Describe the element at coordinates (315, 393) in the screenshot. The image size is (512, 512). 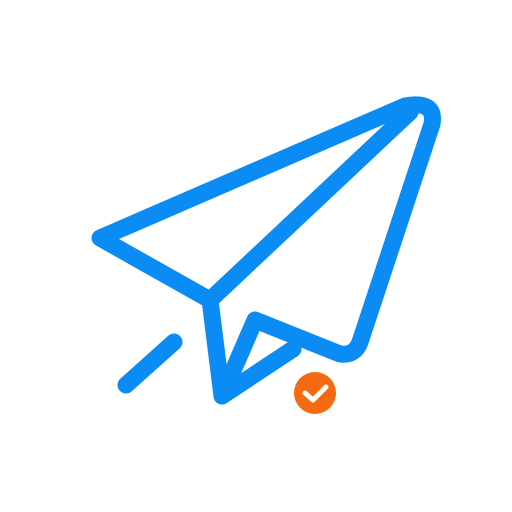
I see `check-badge-icon` at that location.